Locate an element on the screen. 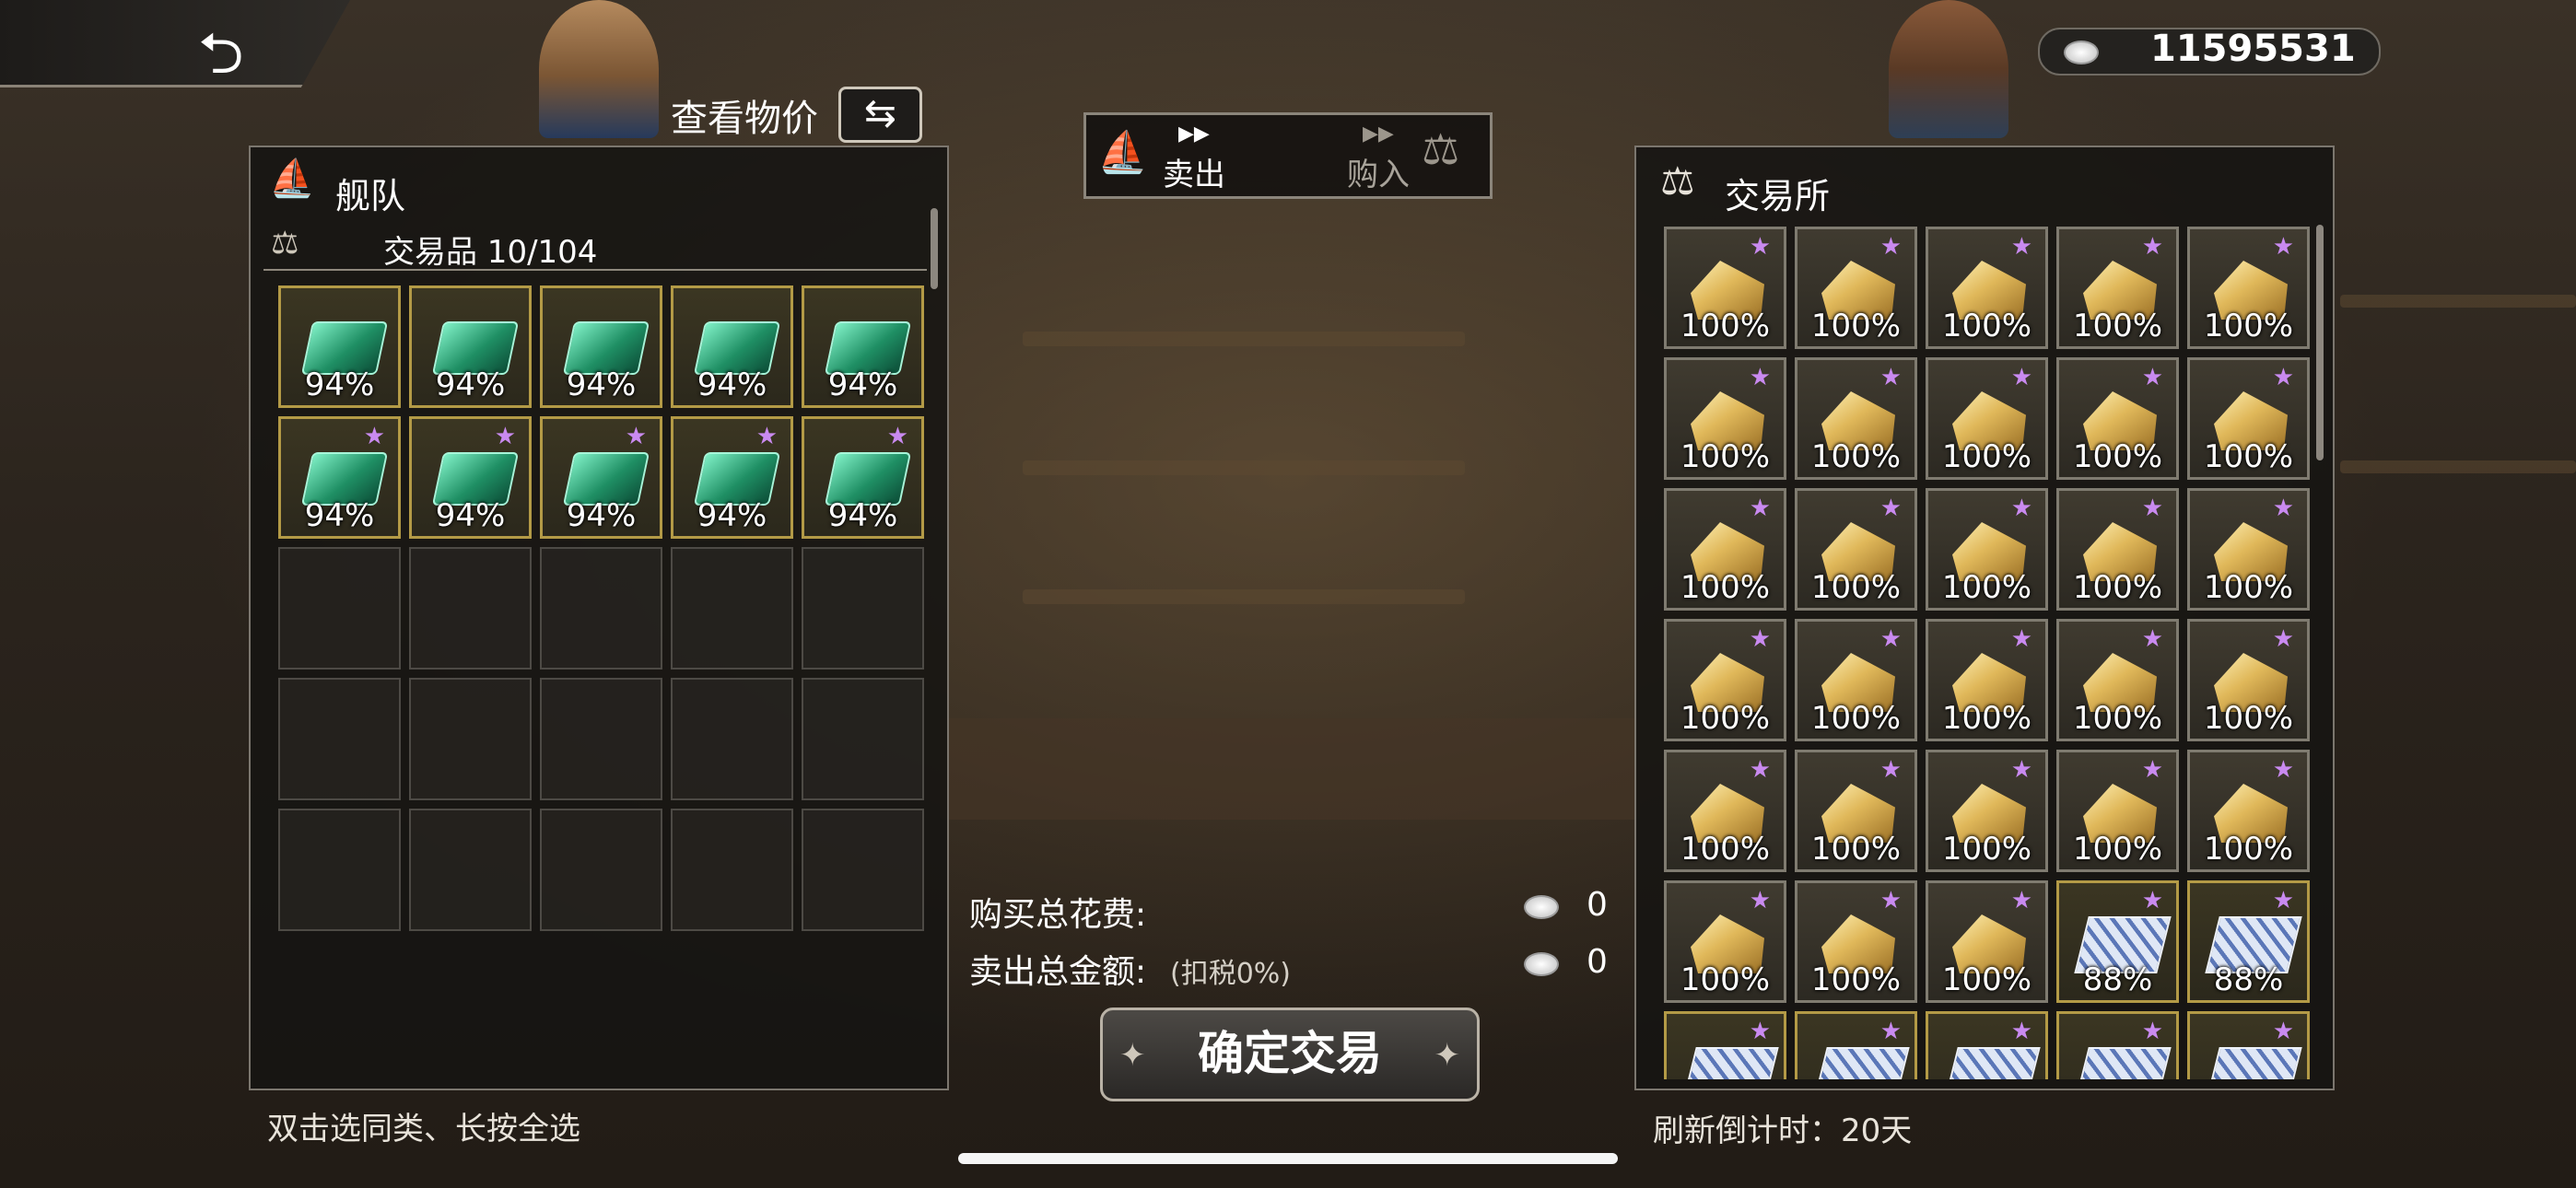 The height and width of the screenshot is (1188, 2576). exchange-title: 交易所 is located at coordinates (1778, 196).